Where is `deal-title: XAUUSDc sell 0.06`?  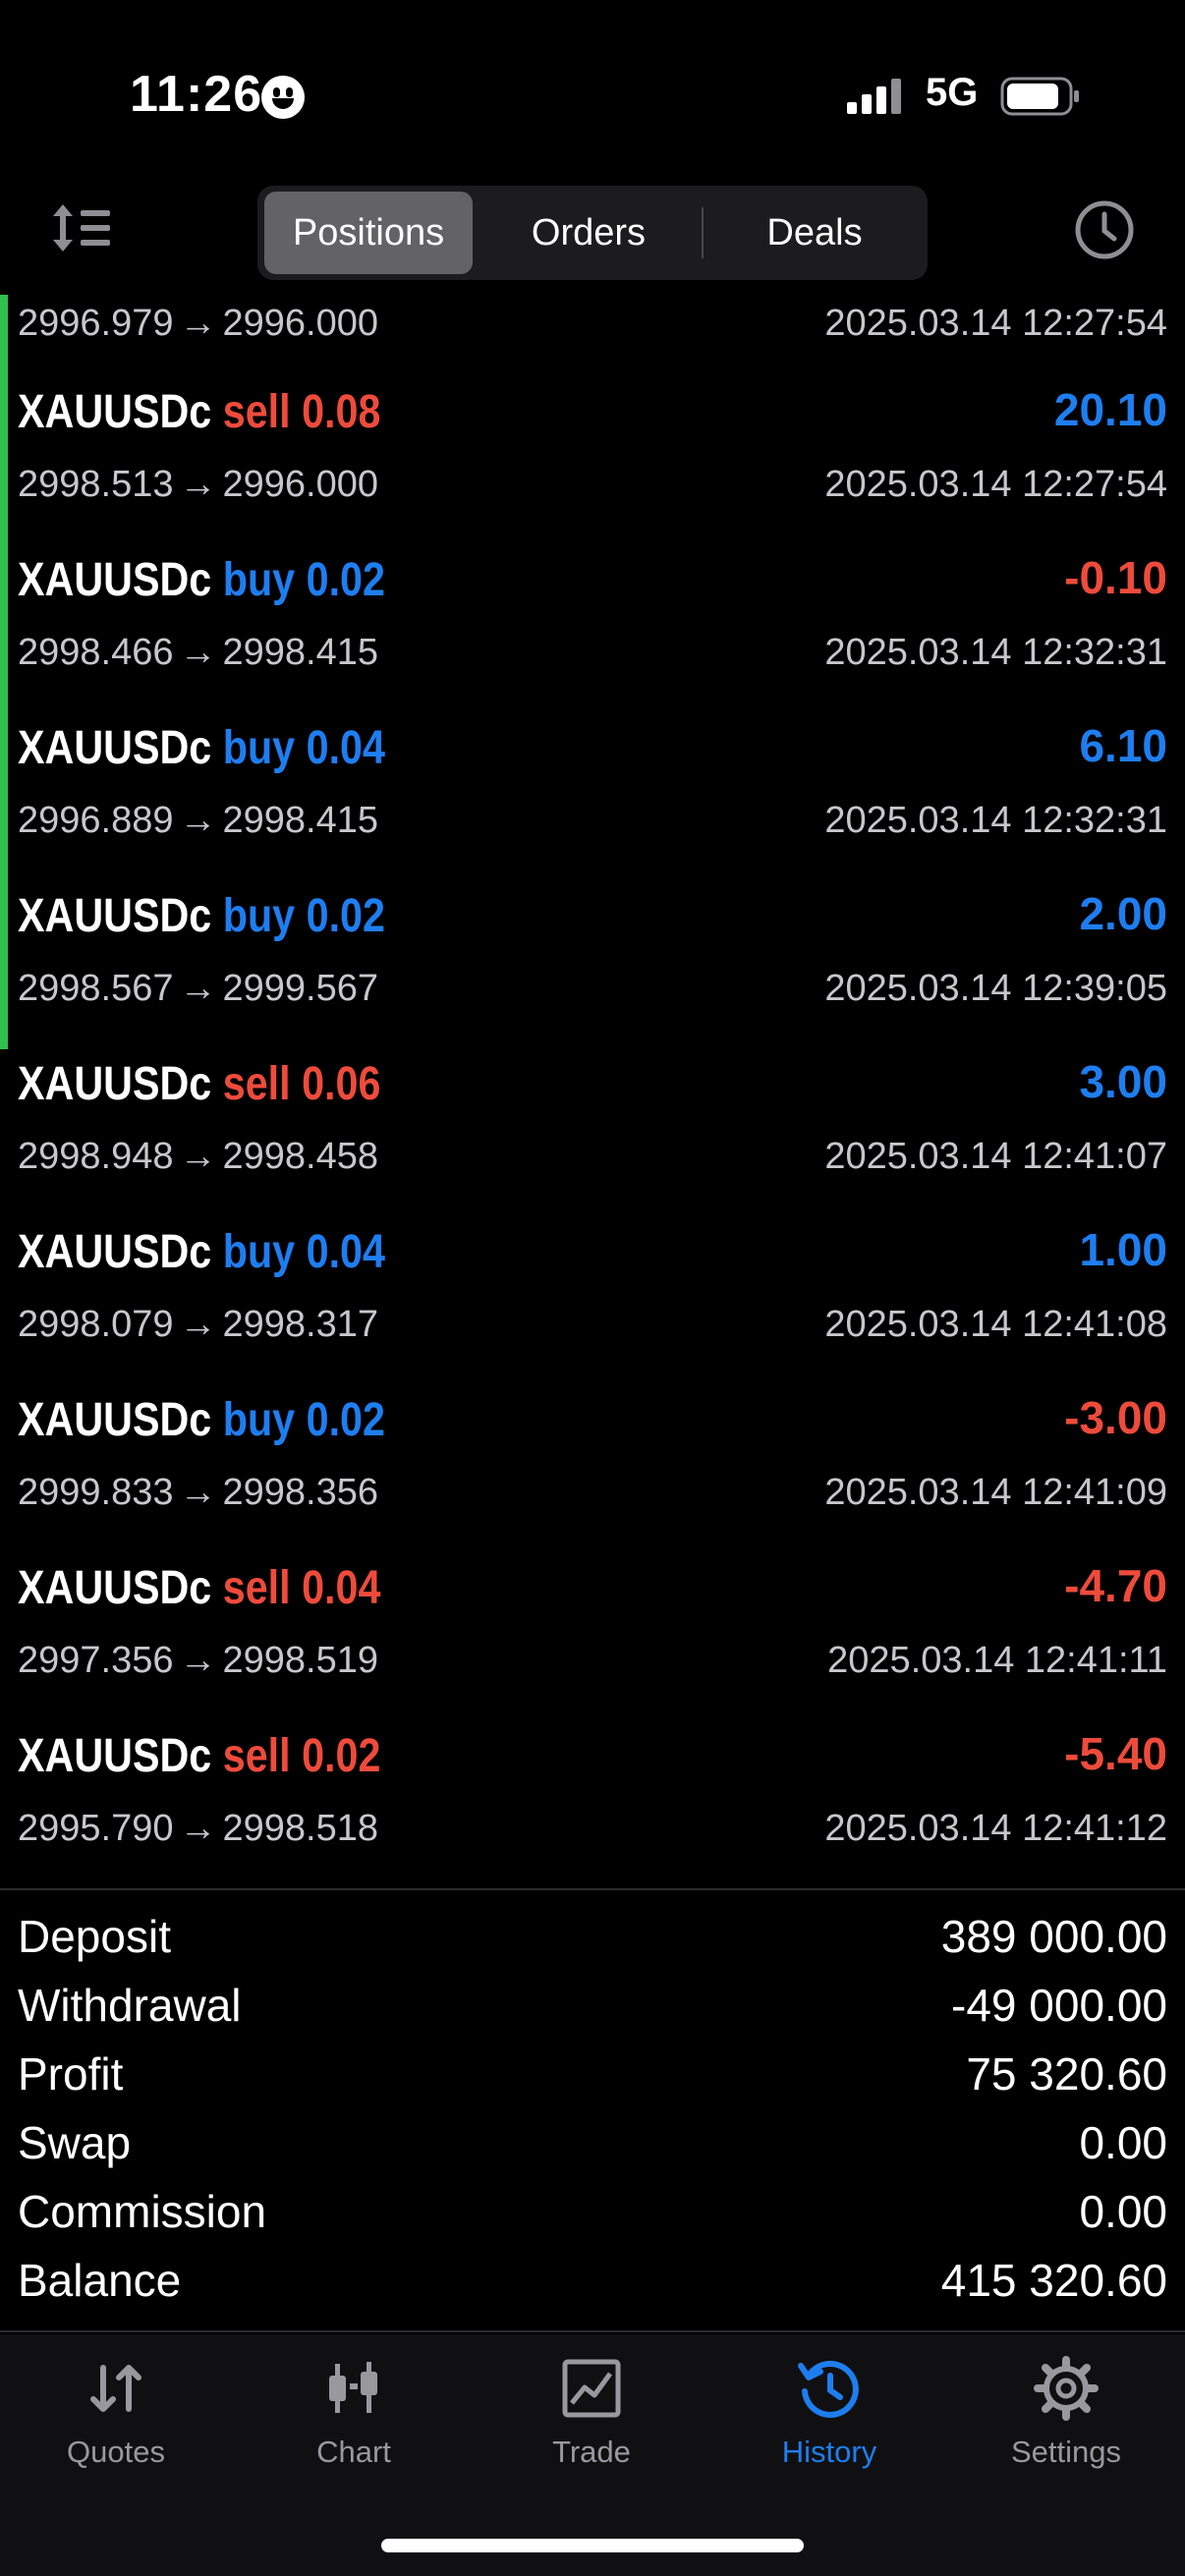
deal-title: XAUUSDc sell 0.06 is located at coordinates (199, 1084).